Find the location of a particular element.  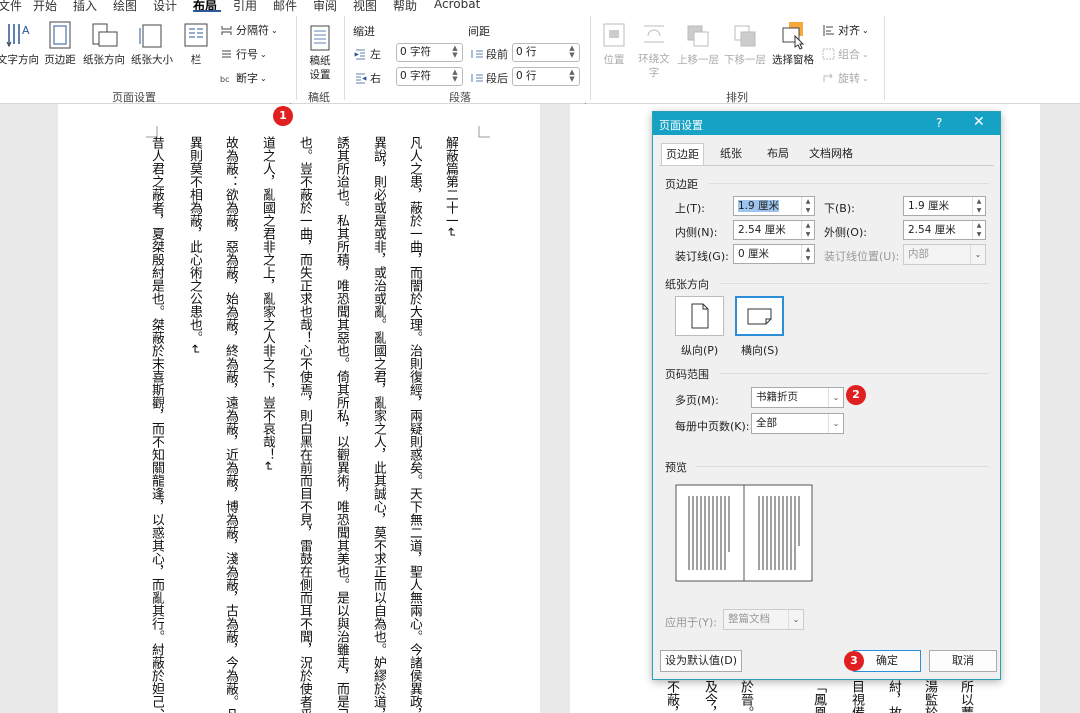

bring-forward-button: 上移一层 is located at coordinates (698, 43).